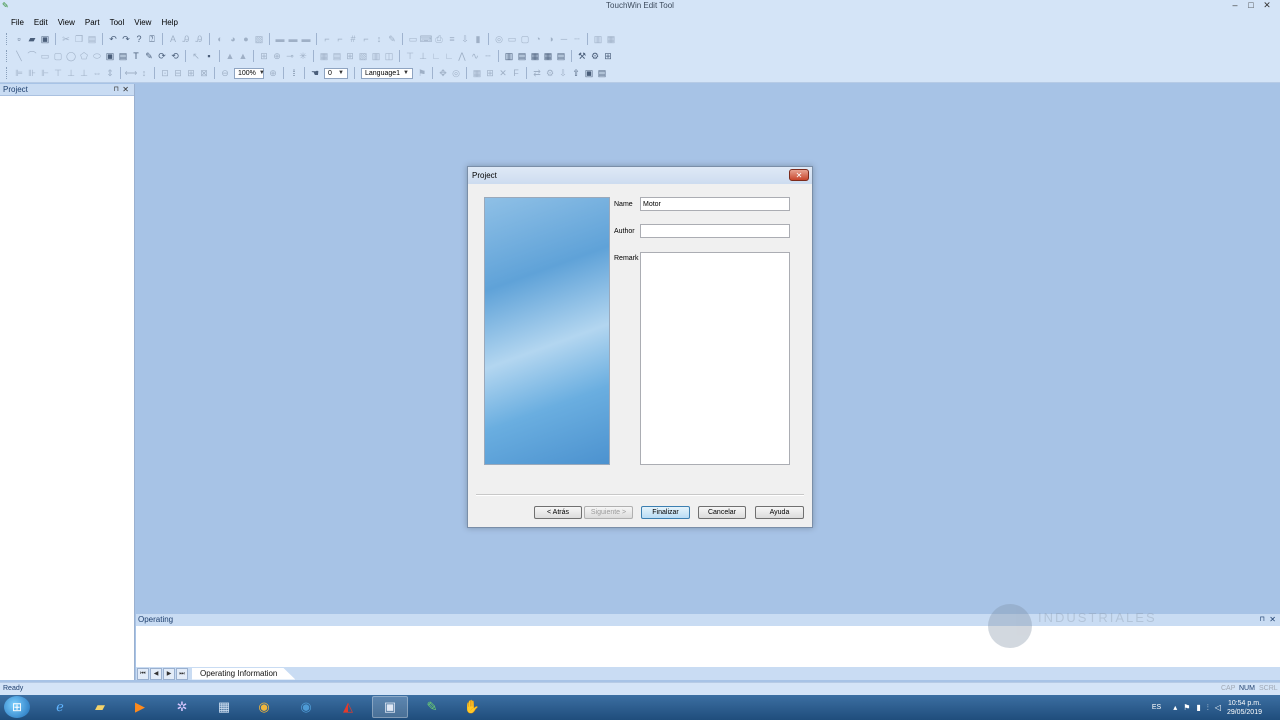  What do you see at coordinates (389, 56) in the screenshot?
I see `meter-icon: ◫` at bounding box center [389, 56].